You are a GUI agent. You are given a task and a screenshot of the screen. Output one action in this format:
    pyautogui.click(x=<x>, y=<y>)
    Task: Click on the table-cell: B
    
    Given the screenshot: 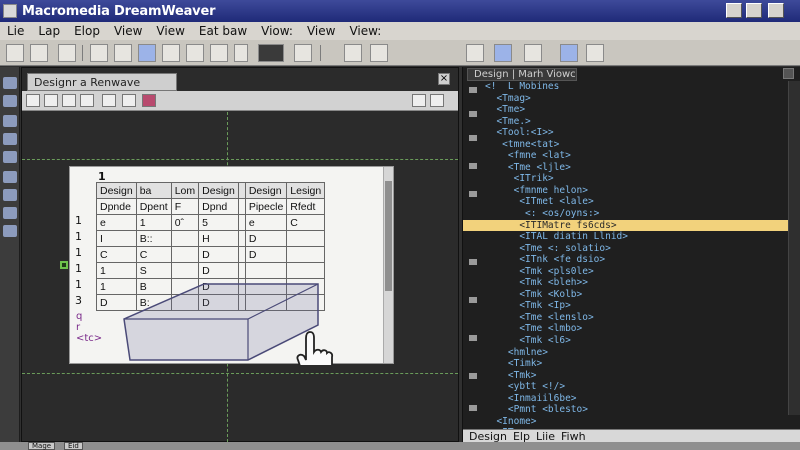 What is the action you would take?
    pyautogui.click(x=153, y=286)
    